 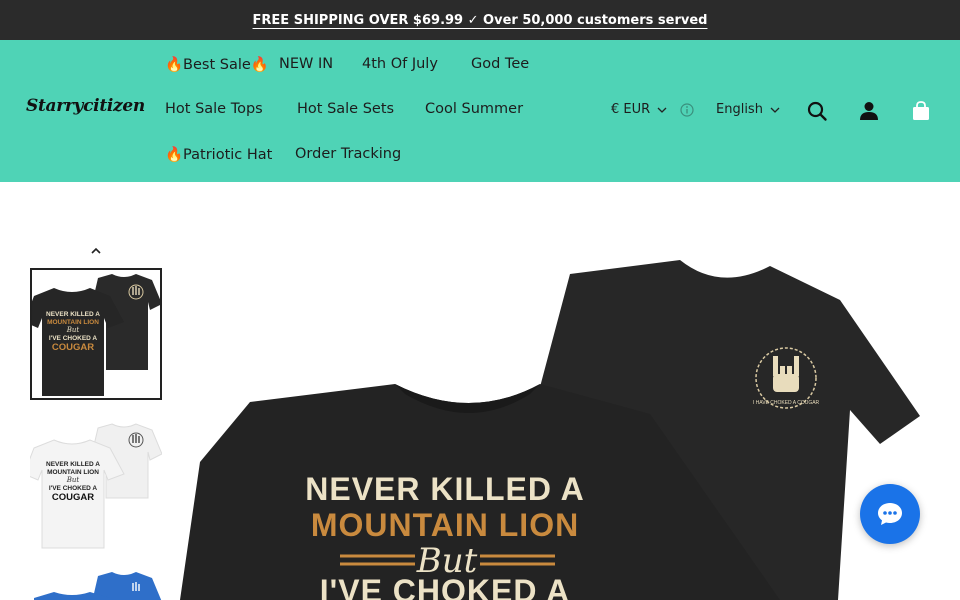 What do you see at coordinates (786, 403) in the screenshot?
I see `pocket-text: I HAVE CHOKED A COUGAR` at bounding box center [786, 403].